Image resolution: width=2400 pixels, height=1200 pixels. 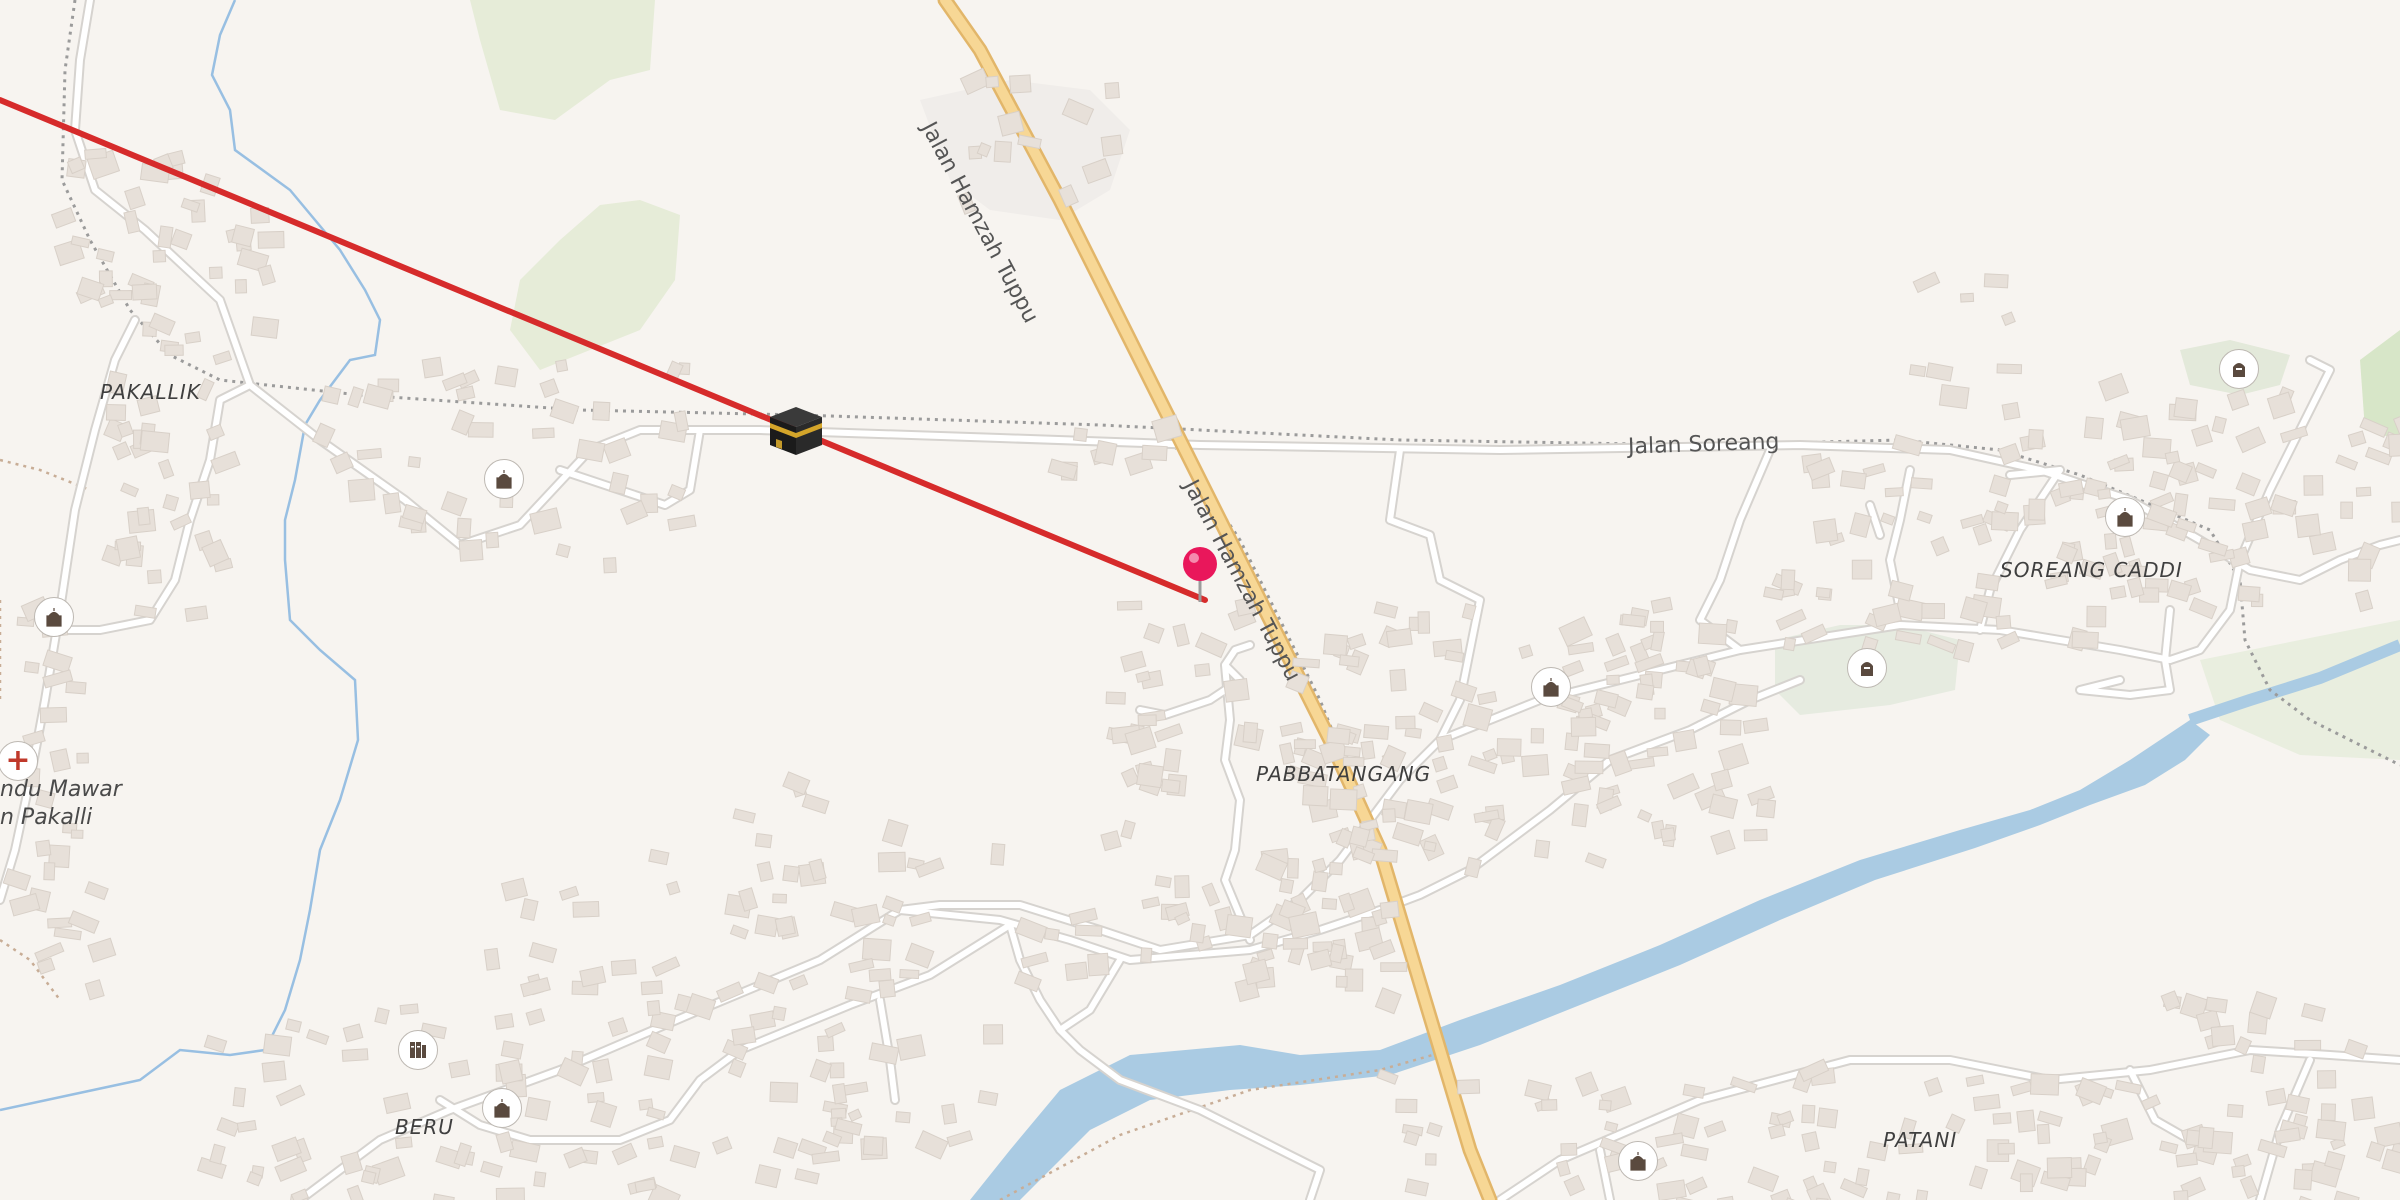 I want to click on hospital-label: ndu Mawar n Pakalli, so click(x=61, y=804).